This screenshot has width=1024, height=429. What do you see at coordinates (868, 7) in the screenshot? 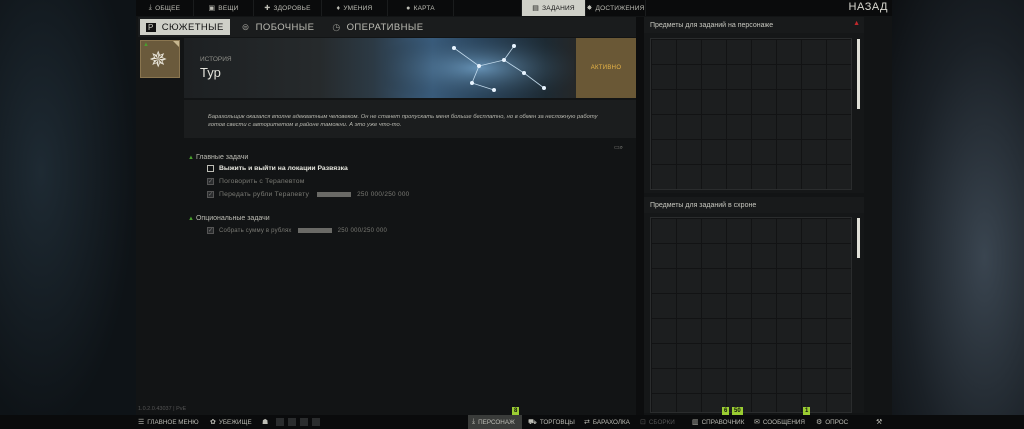
I see `back-button: НАЗАД` at bounding box center [868, 7].